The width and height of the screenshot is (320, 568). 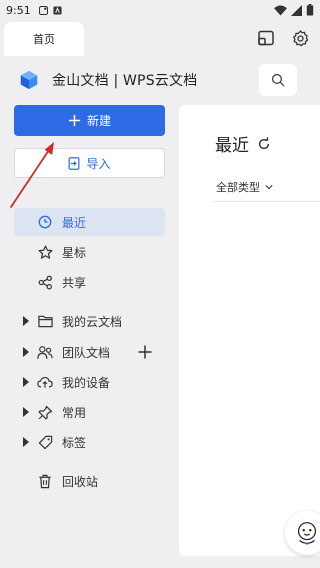 I want to click on sidebar-item-trash: 回收站, so click(x=89, y=481).